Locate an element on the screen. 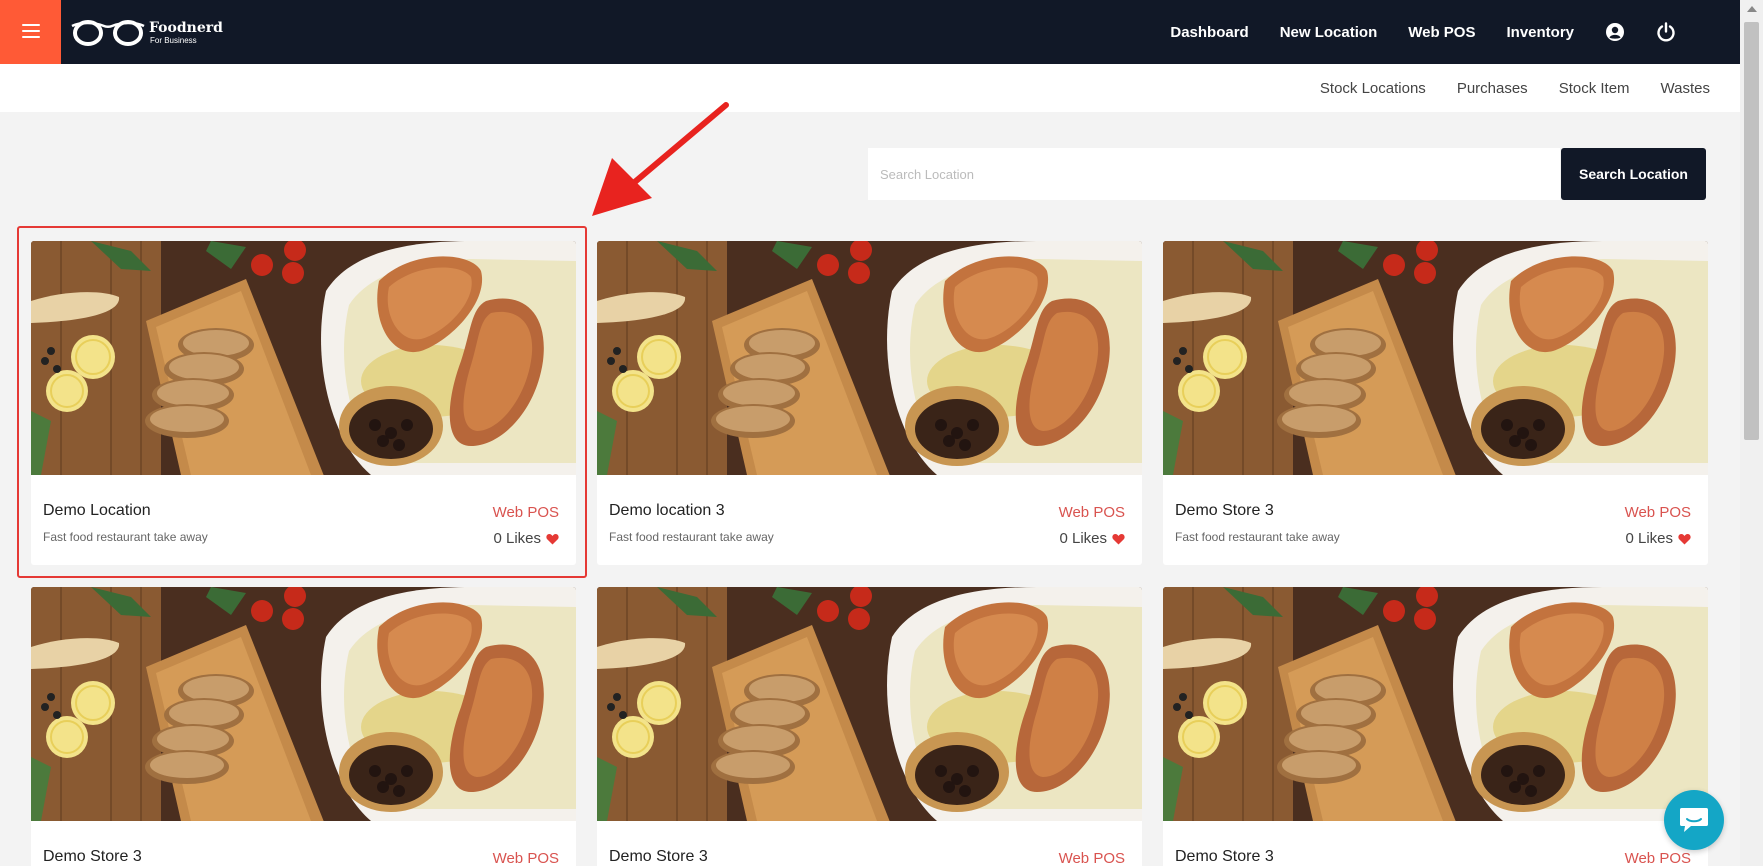 This screenshot has width=1763, height=866. location-title: Demo location 3 is located at coordinates (667, 510).